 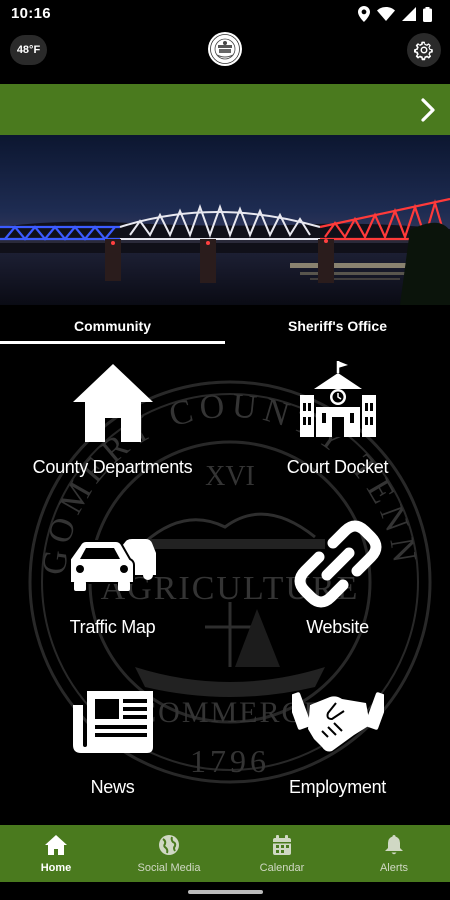 I want to click on status-bar: 10:16, so click(x=225, y=14).